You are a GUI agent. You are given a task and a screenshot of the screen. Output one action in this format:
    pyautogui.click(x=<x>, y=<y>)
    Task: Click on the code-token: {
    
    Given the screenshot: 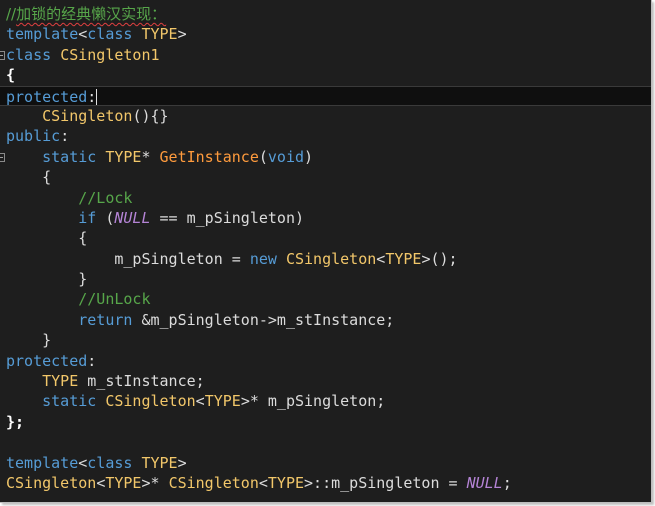 What is the action you would take?
    pyautogui.click(x=47, y=238)
    